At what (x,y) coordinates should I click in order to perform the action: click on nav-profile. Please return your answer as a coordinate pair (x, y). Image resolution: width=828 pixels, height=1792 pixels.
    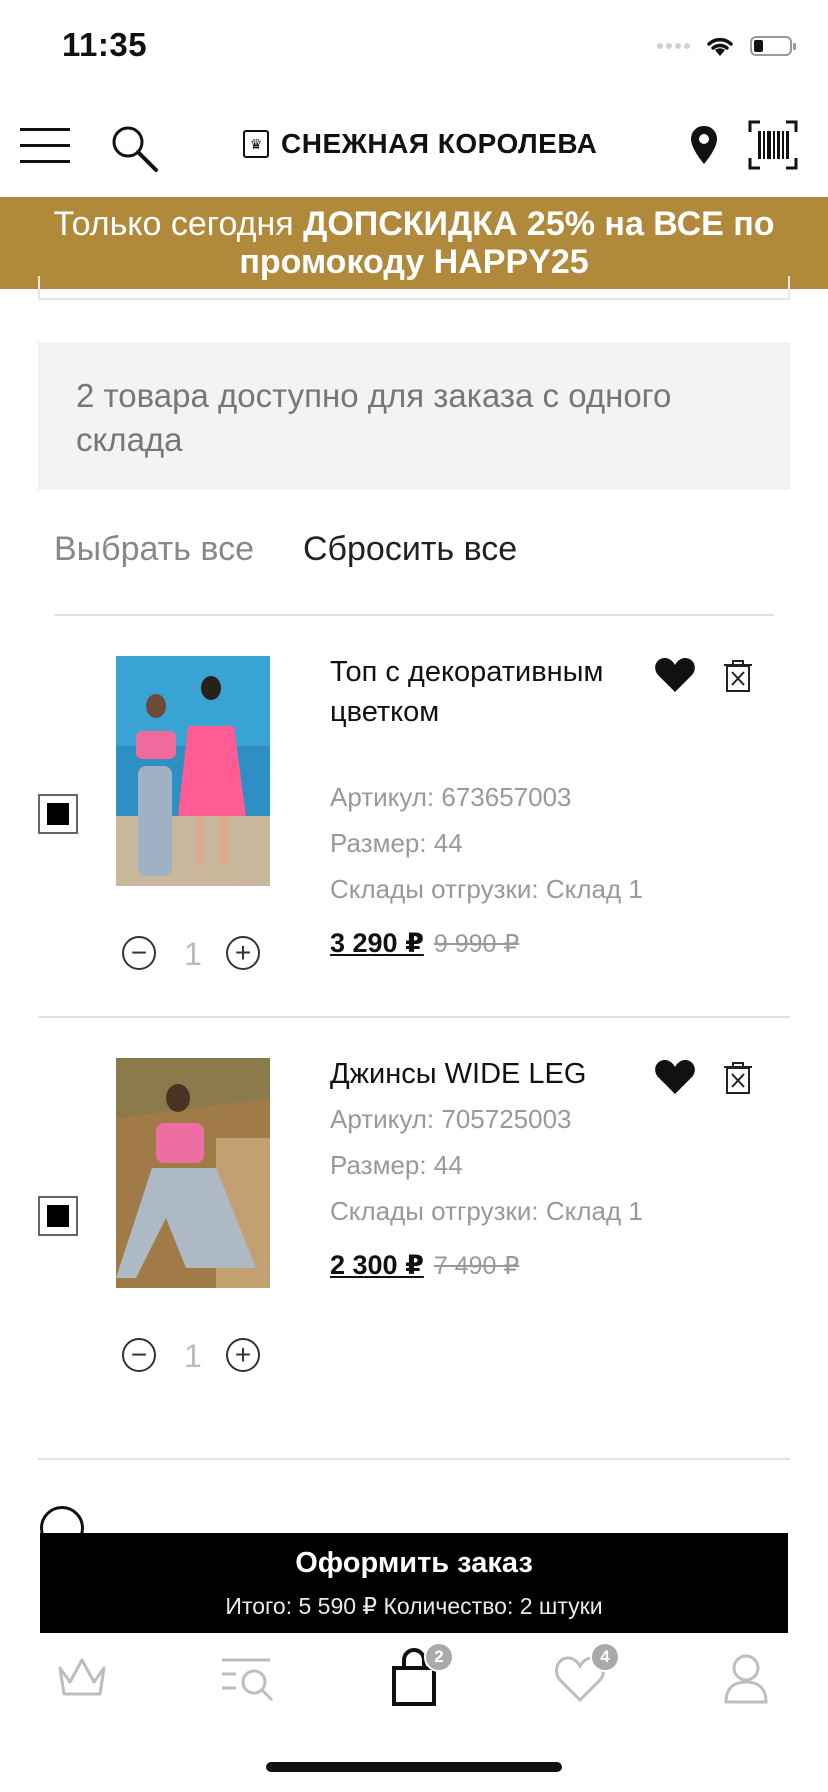
    Looking at the image, I should click on (746, 1678).